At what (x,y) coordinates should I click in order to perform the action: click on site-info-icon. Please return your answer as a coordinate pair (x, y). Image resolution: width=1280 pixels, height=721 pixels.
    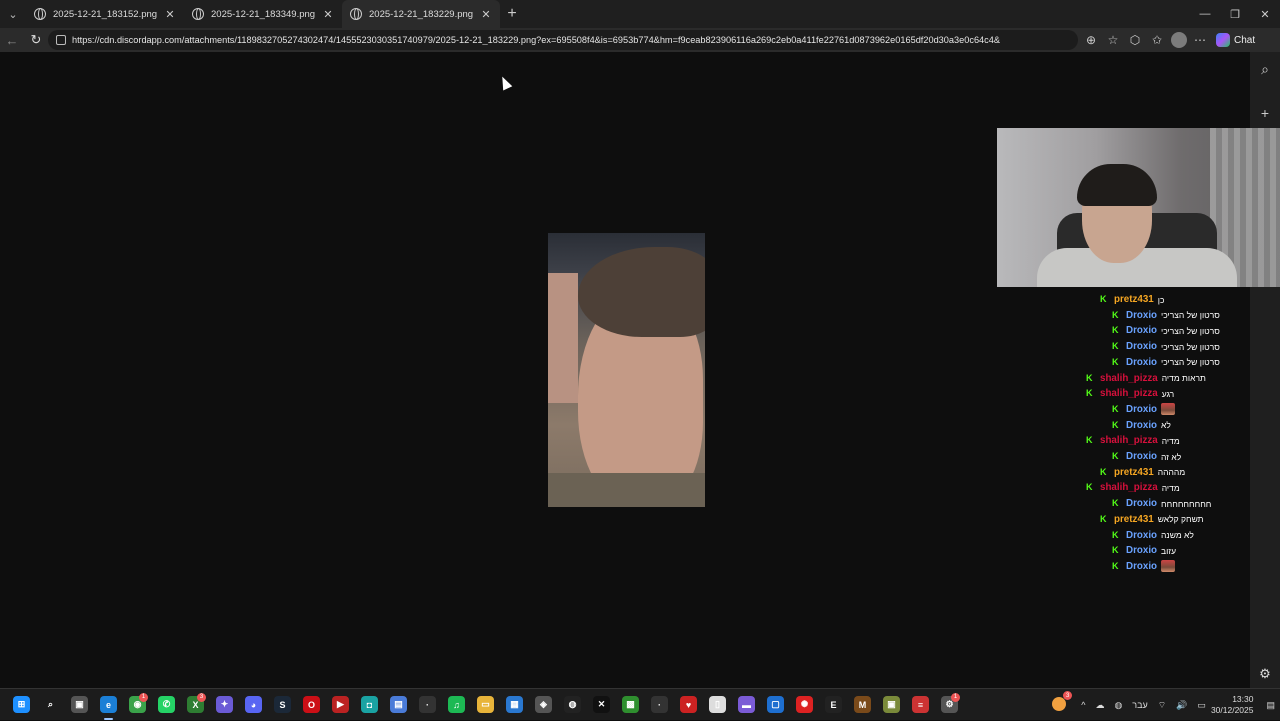
    Looking at the image, I should click on (61, 40).